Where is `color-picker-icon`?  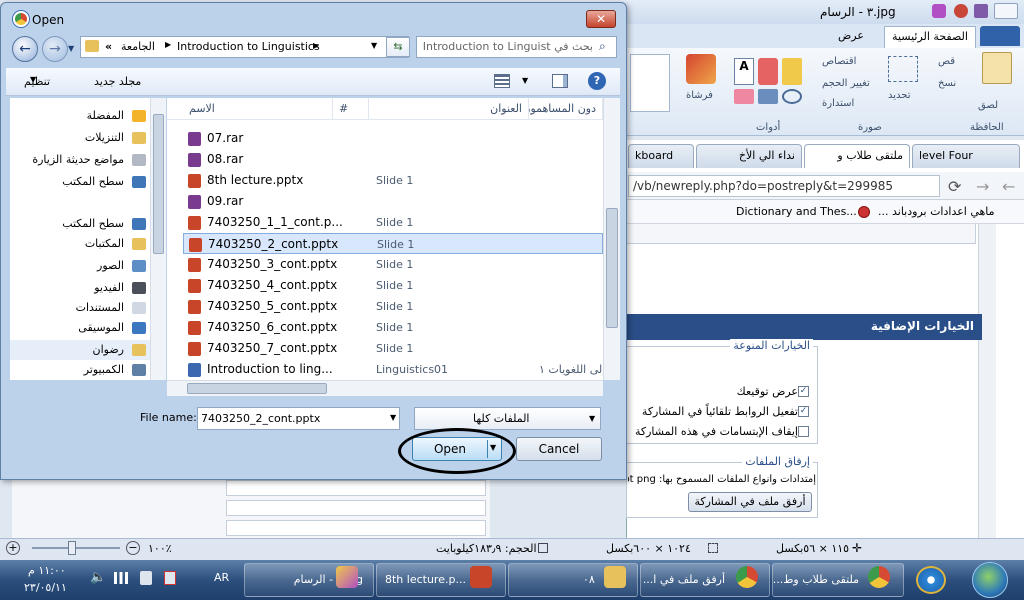
color-picker-icon is located at coordinates (768, 96).